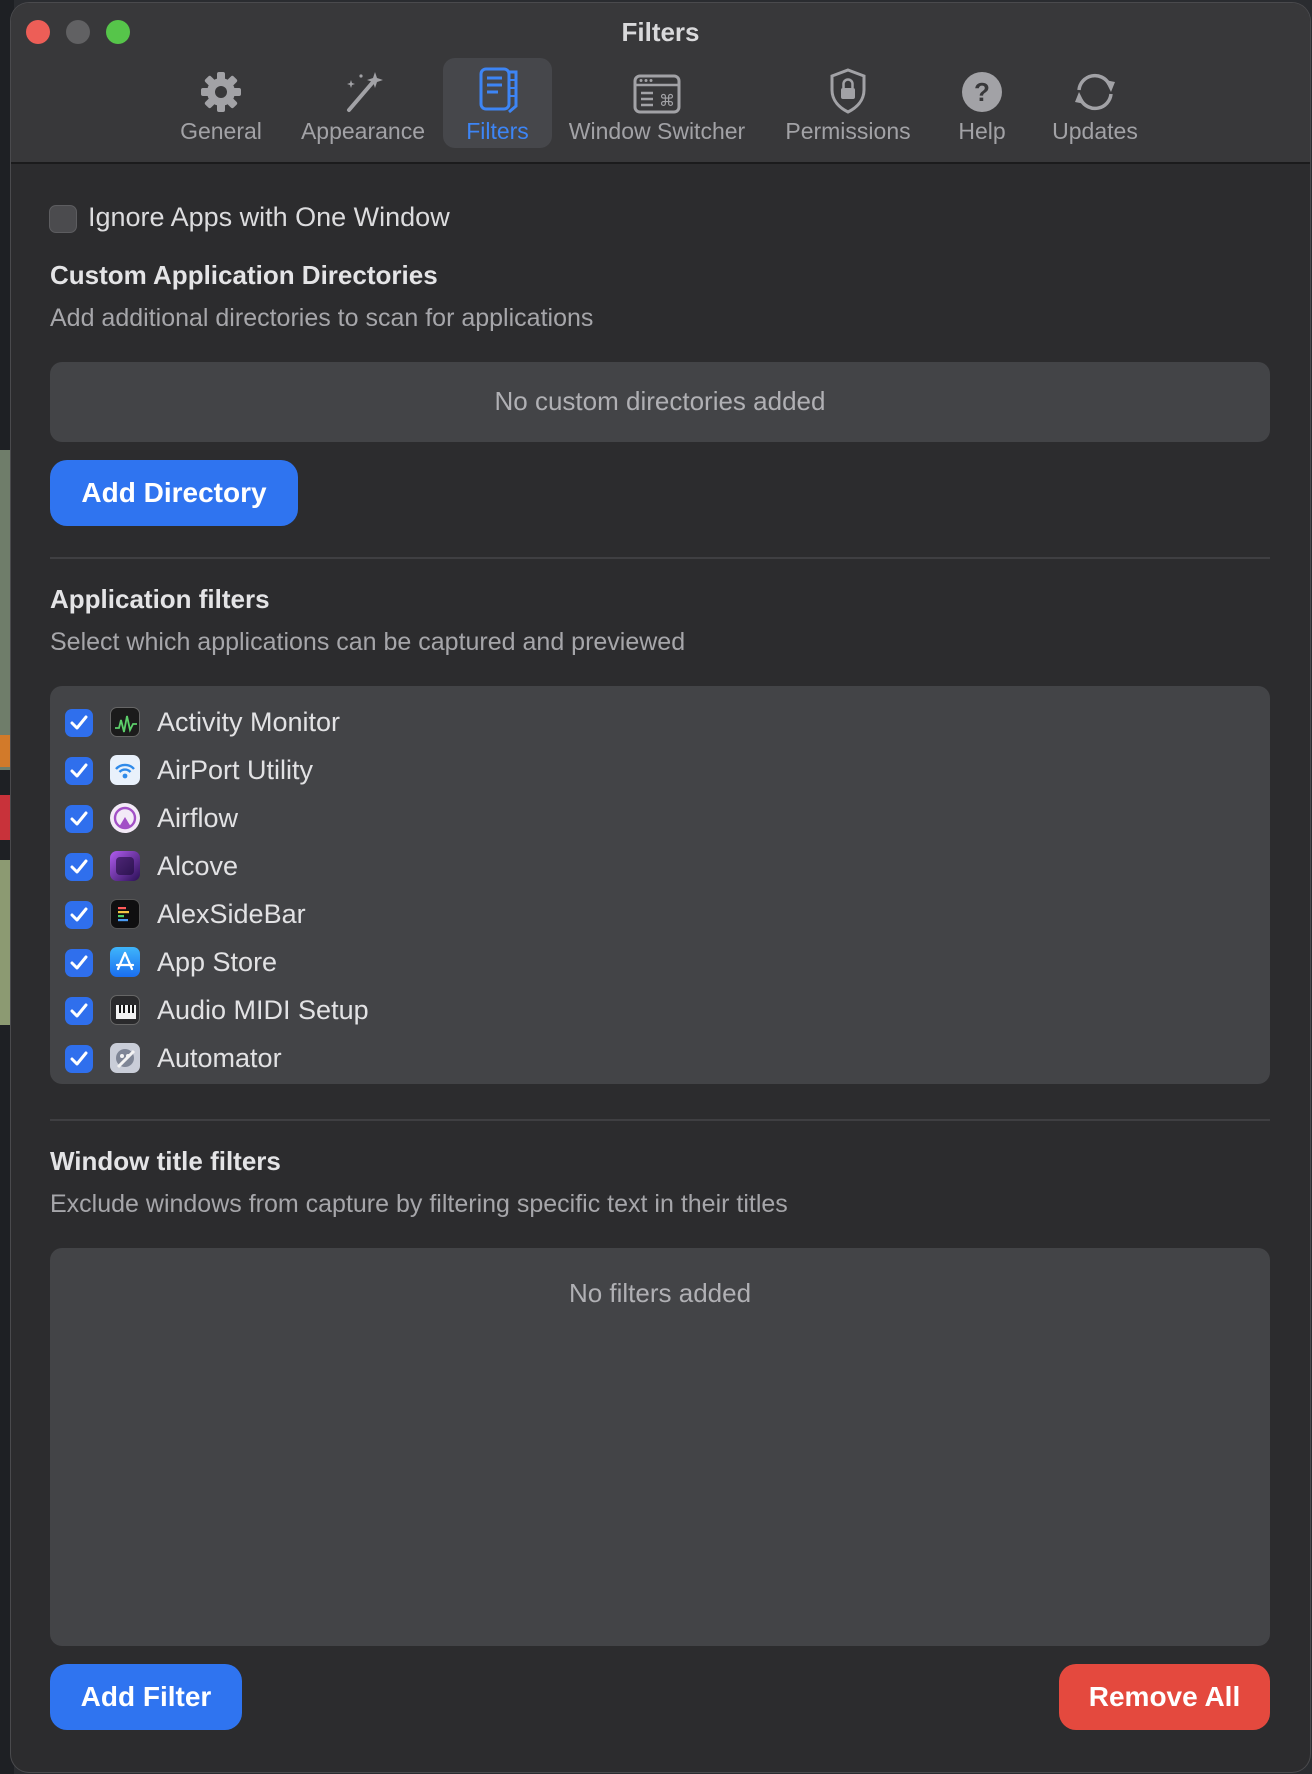 This screenshot has height=1774, width=1312. I want to click on list-item: AirPort Utility, so click(660, 771).